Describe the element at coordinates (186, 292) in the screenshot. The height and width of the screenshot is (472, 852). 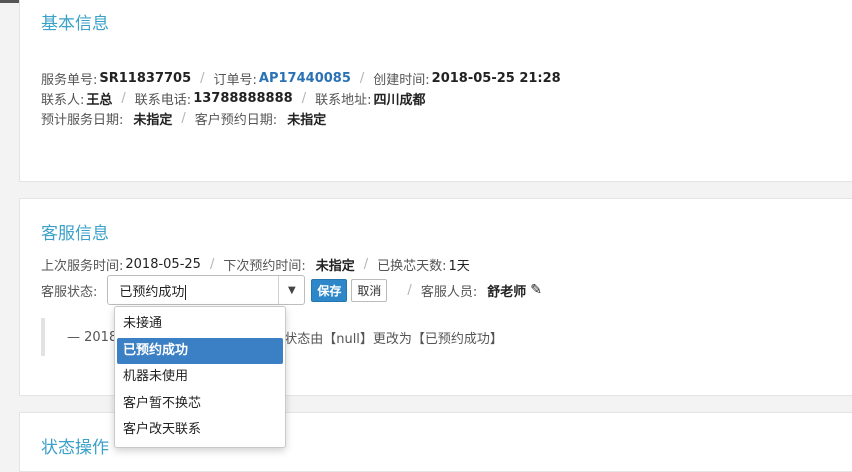
I see `text-caret` at that location.